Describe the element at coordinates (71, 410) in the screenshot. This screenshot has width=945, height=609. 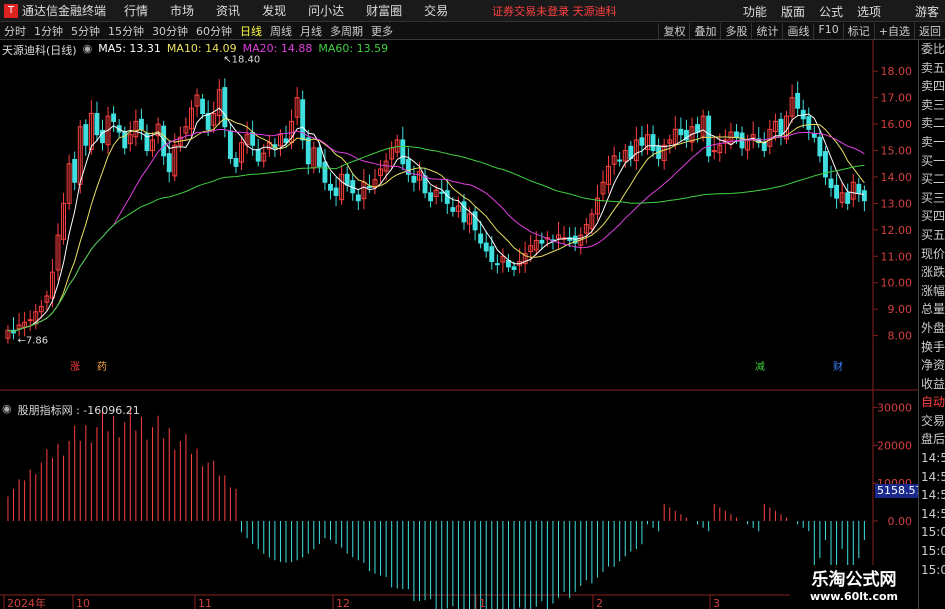
I see `indicator-legend: ◉ 股朋指标网 : -16096.21` at that location.